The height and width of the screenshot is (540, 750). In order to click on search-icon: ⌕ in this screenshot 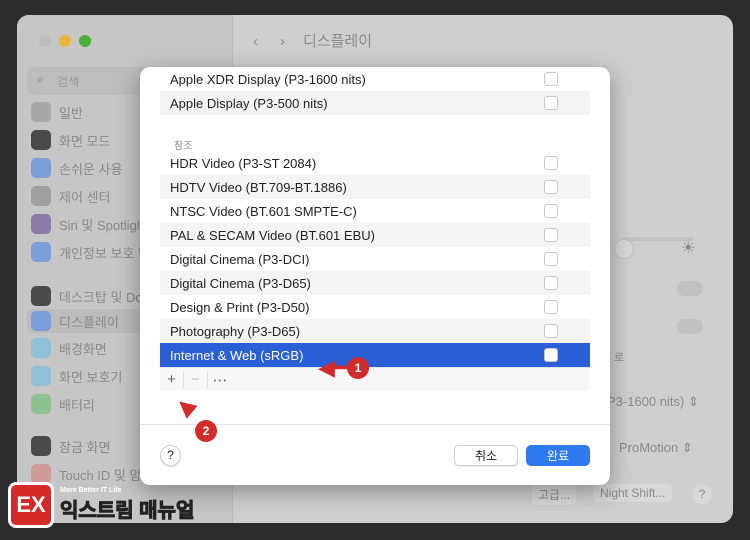, I will do `click(40, 79)`.